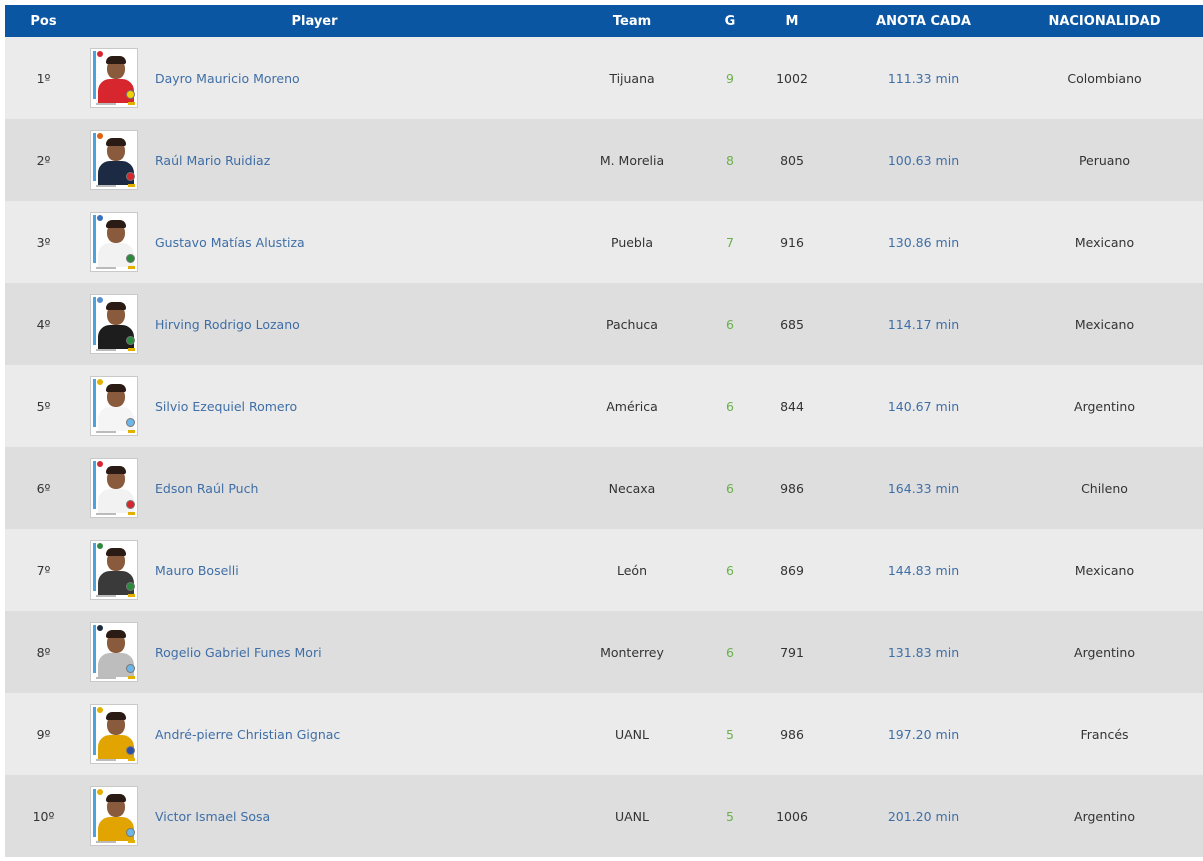 The height and width of the screenshot is (861, 1203). Describe the element at coordinates (792, 816) in the screenshot. I see `cell-minutes: 1006` at that location.